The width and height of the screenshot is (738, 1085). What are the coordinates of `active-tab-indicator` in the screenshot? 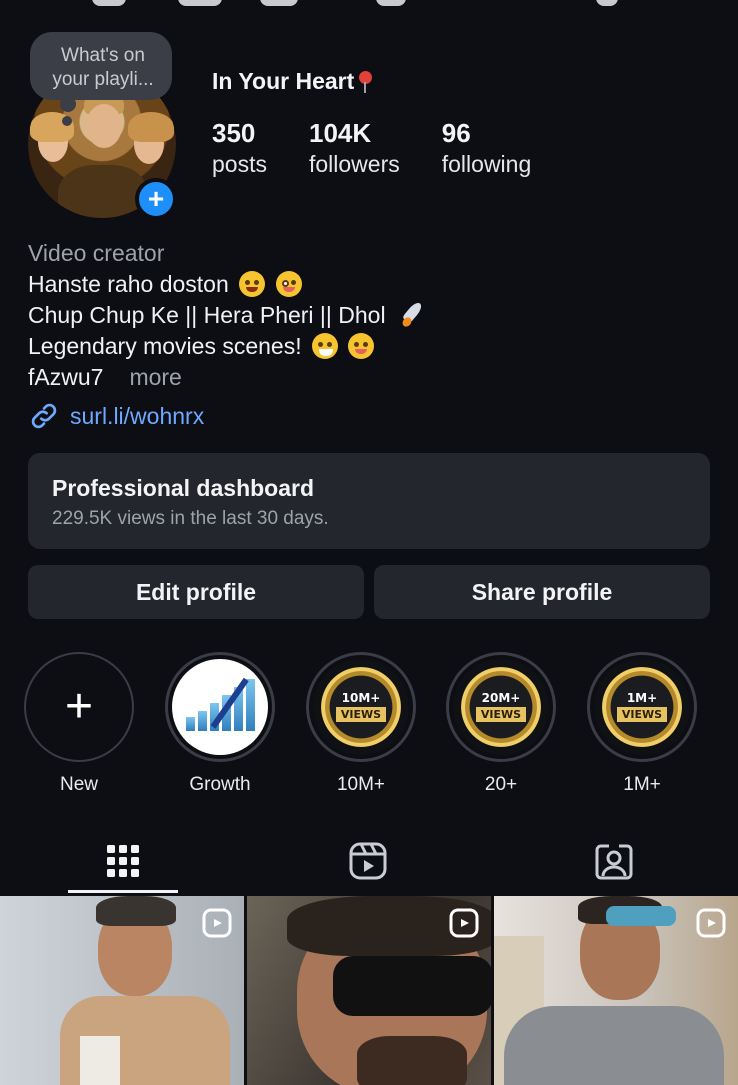 It's located at (123, 891).